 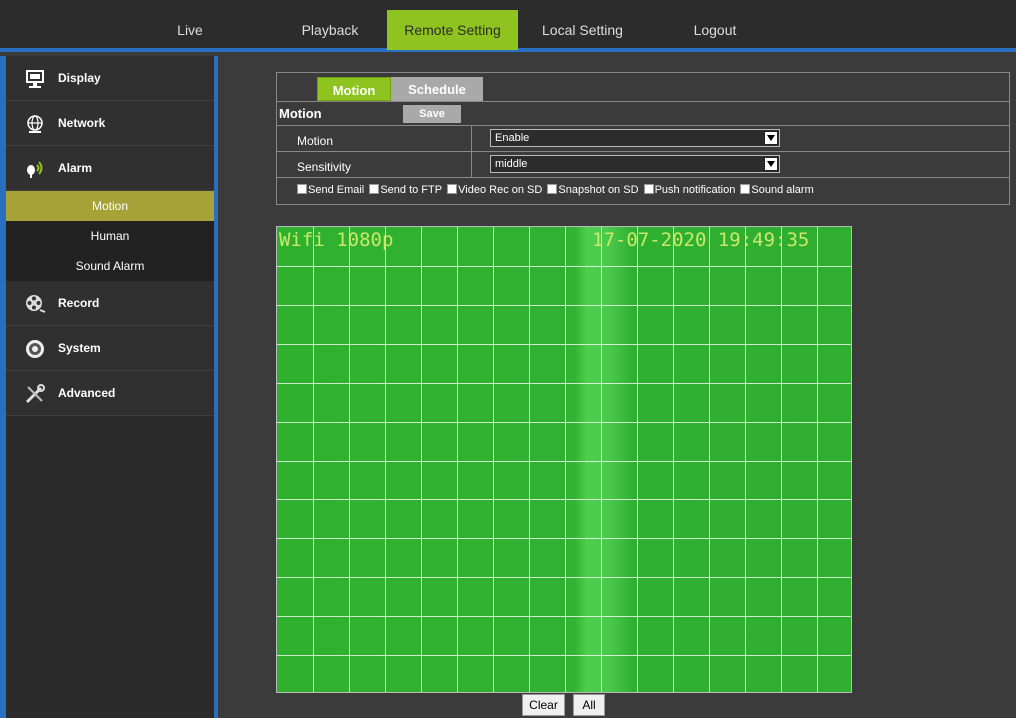 What do you see at coordinates (36, 304) in the screenshot?
I see `film-reel-icon` at bounding box center [36, 304].